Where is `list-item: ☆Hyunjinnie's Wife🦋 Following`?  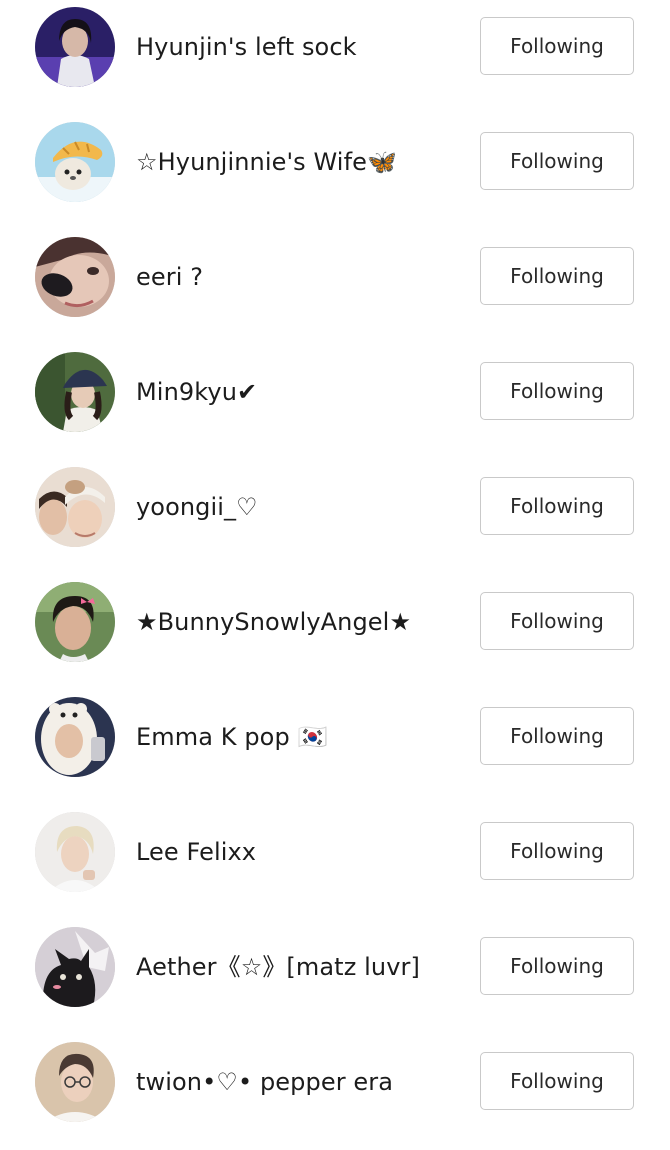 list-item: ☆Hyunjinnie's Wife🦋 Following is located at coordinates (335, 172).